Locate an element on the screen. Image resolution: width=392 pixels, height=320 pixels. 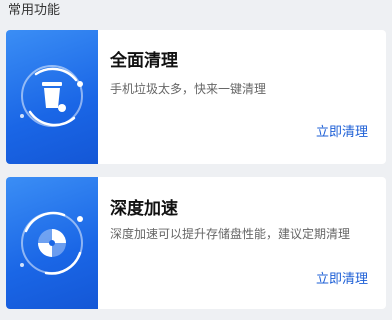
speedup-illustration is located at coordinates (52, 243).